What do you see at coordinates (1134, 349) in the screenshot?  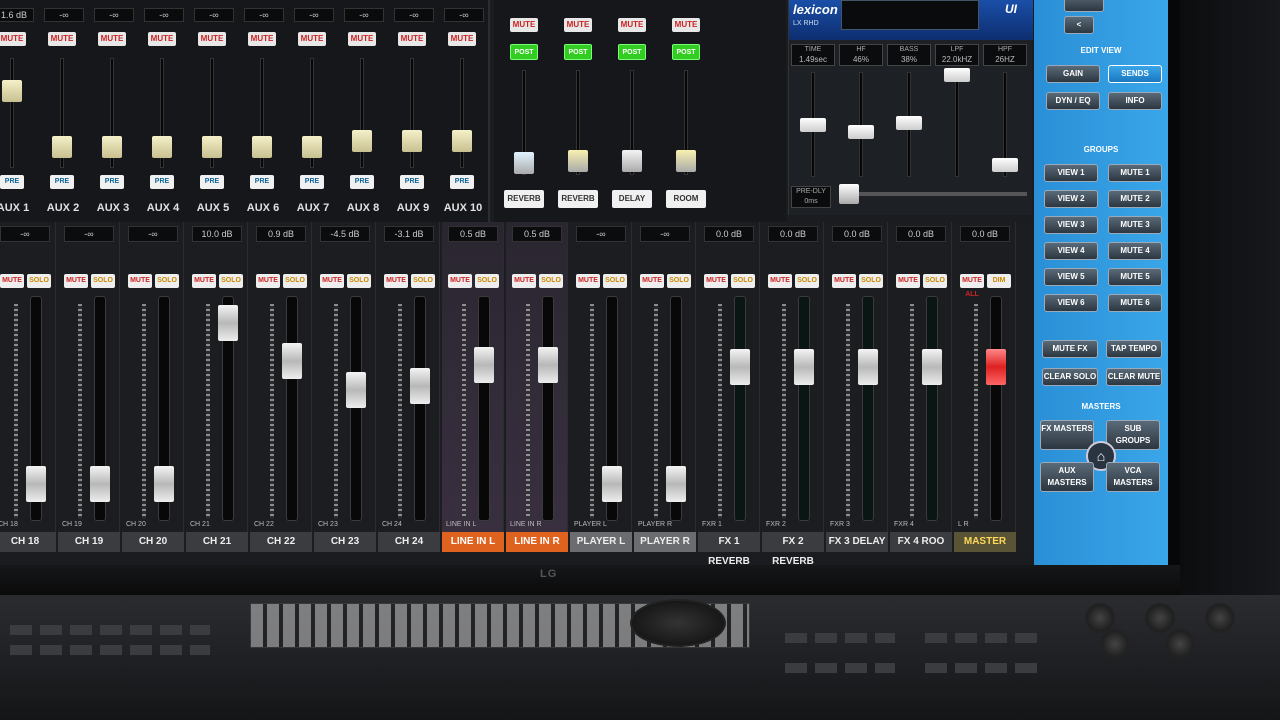 I see `tap-tempo-button: TAP TEMPO` at bounding box center [1134, 349].